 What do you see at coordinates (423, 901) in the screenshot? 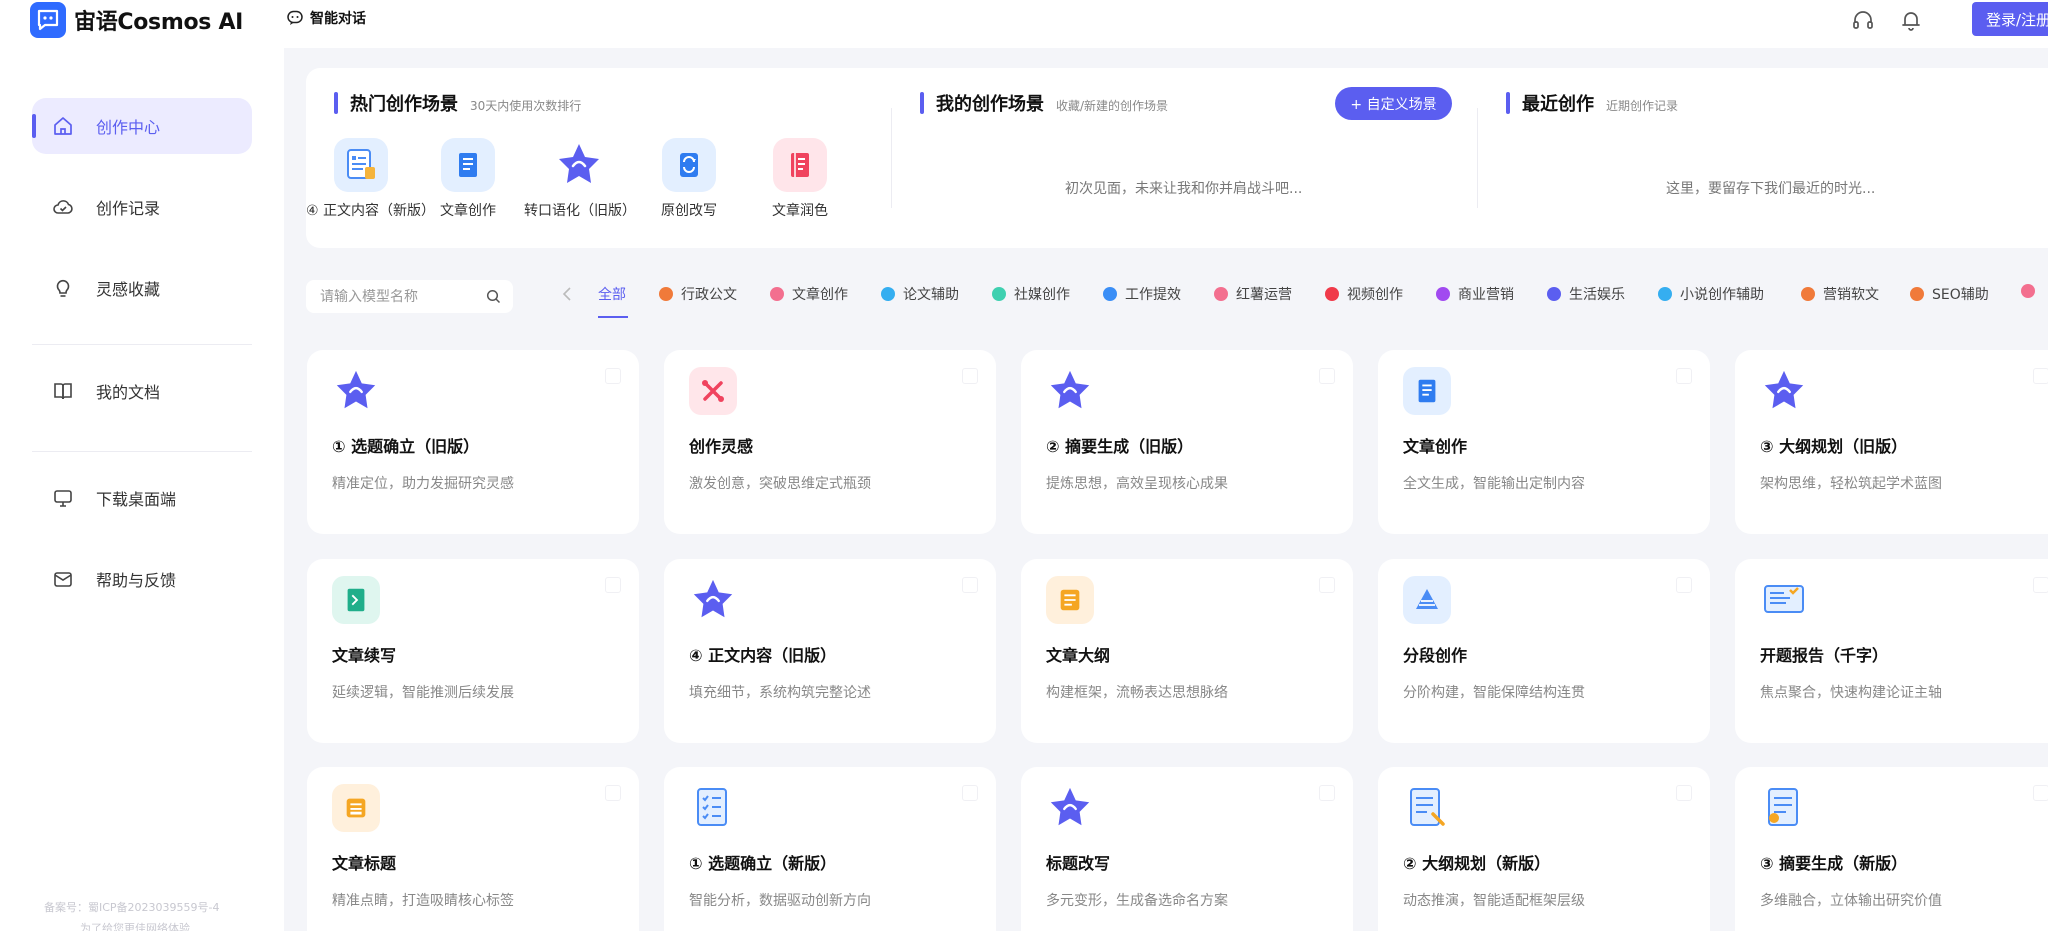
I see `card-desc: 精准点睛，打造吸睛核心标签` at bounding box center [423, 901].